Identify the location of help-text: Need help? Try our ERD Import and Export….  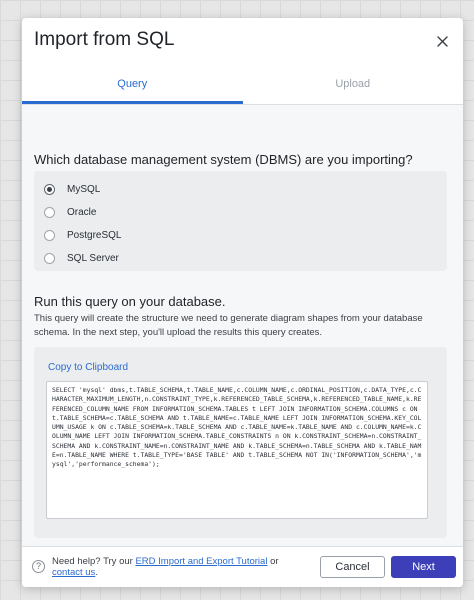
(177, 567).